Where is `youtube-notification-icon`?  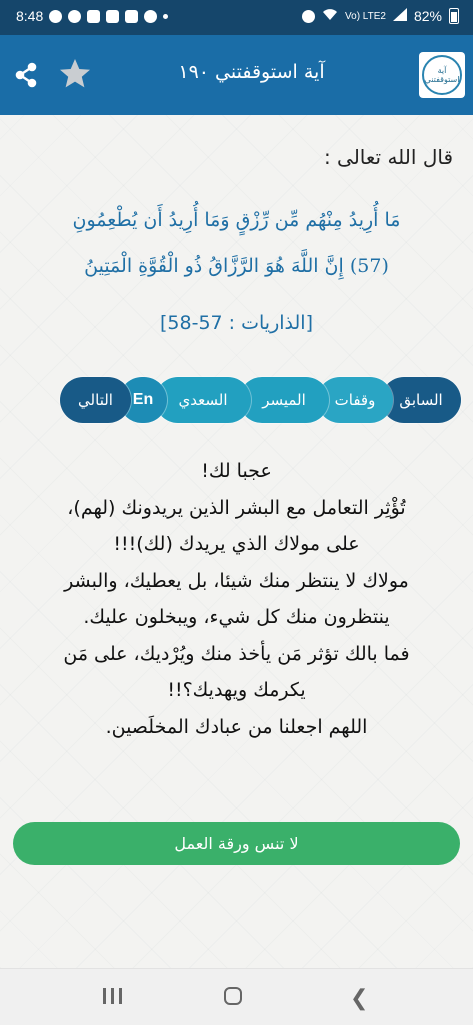
youtube-notification-icon is located at coordinates (94, 16).